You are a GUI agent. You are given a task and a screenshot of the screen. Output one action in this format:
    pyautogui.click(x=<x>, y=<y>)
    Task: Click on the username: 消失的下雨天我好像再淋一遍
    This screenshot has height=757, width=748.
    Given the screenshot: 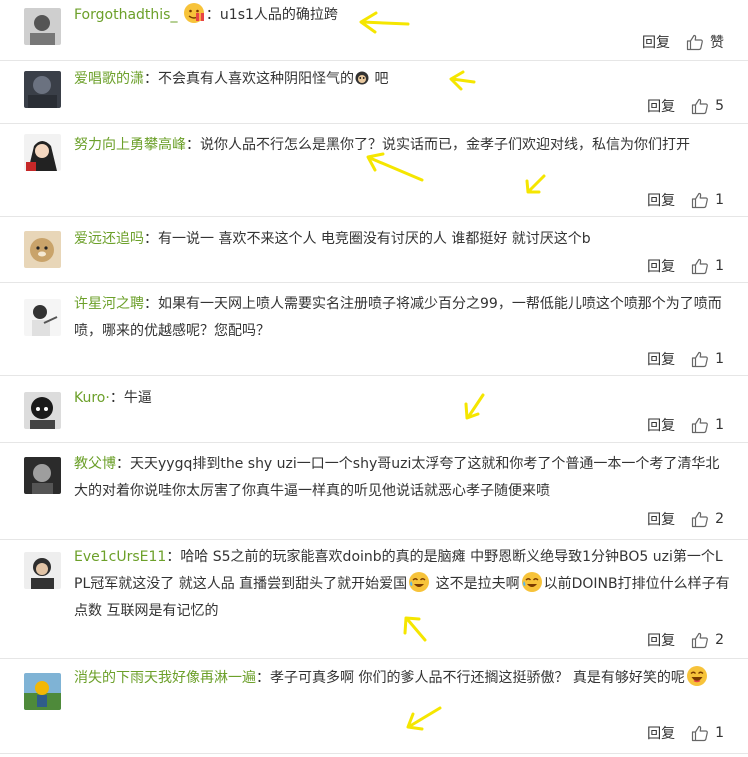 What is the action you would take?
    pyautogui.click(x=165, y=678)
    